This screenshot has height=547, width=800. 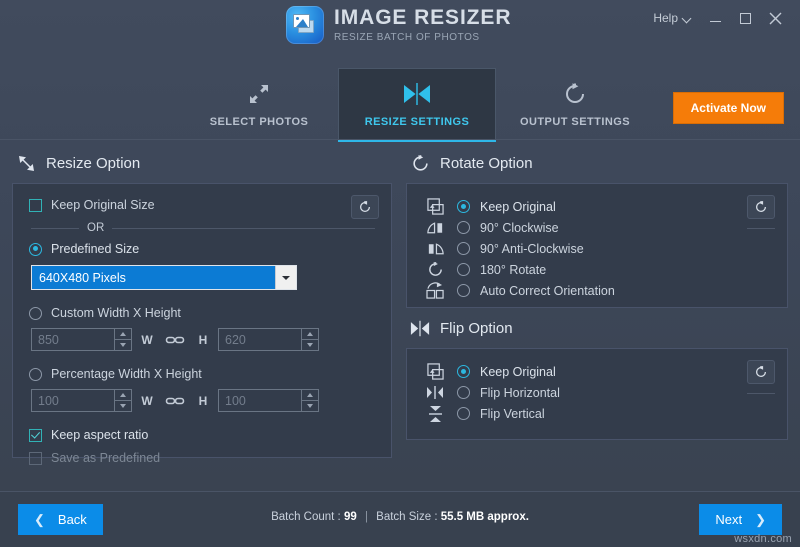 I want to click on percentage-width-height-row: Percentage Width X Height, so click(x=202, y=374).